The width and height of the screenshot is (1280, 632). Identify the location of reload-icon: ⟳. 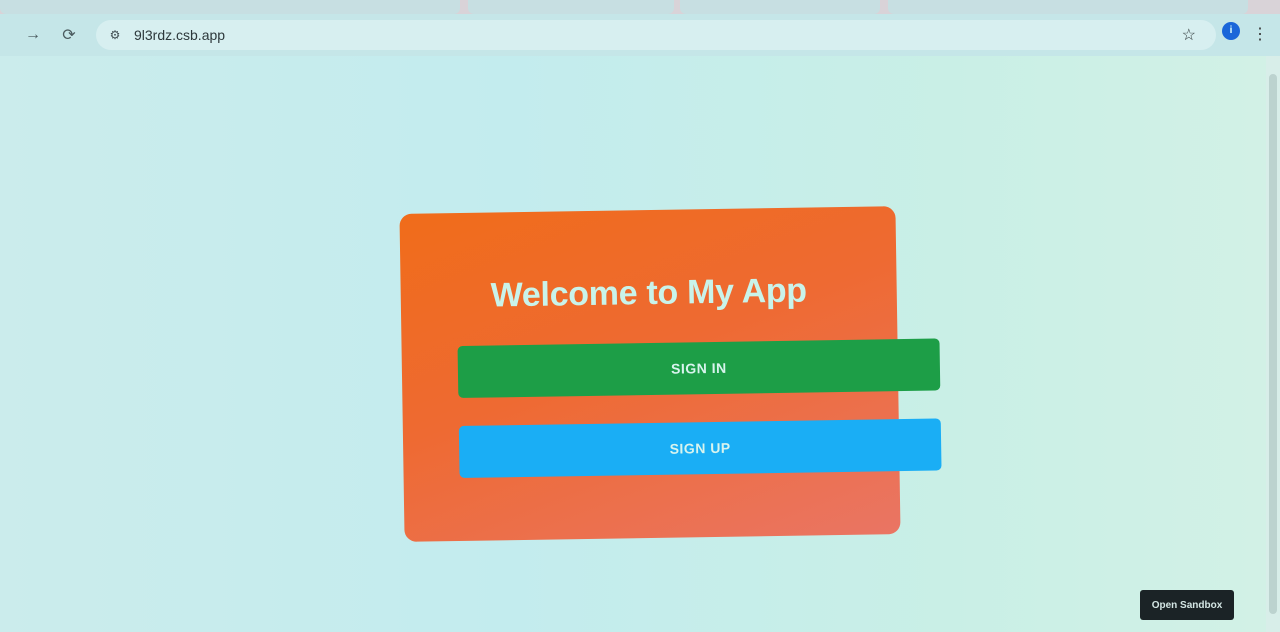
(69, 35).